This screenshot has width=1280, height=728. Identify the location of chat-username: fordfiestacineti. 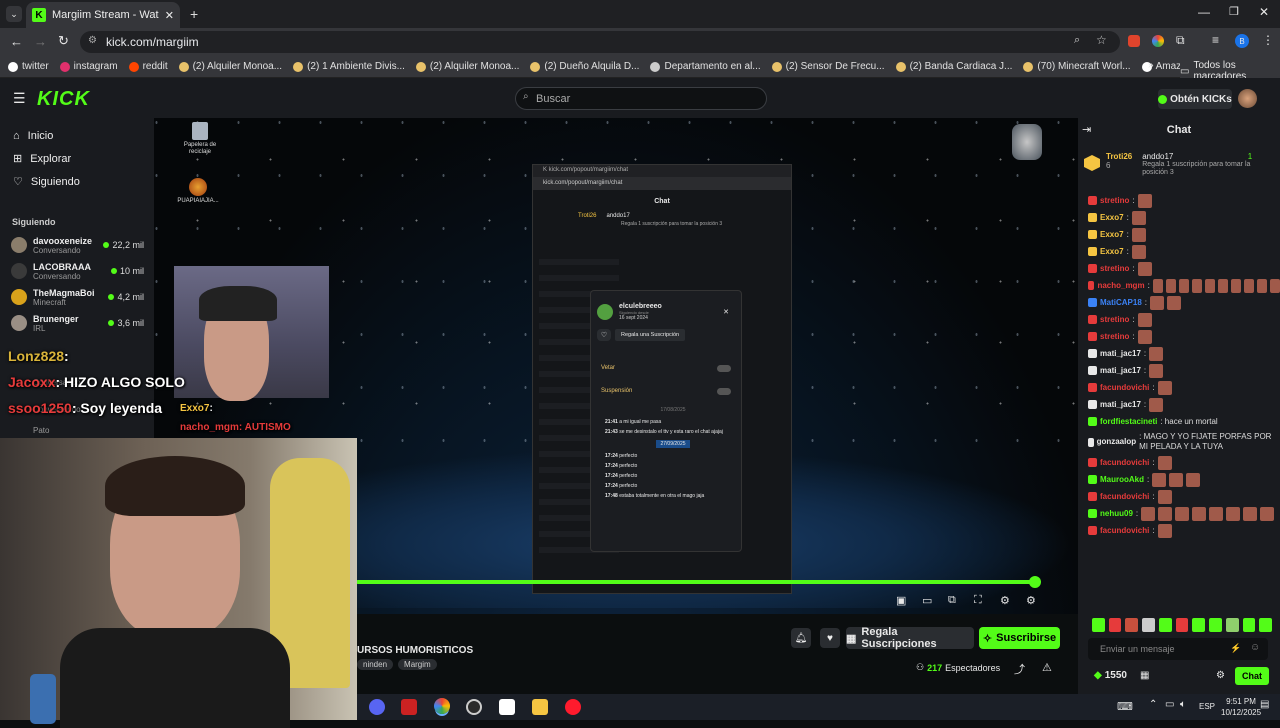
(1128, 421).